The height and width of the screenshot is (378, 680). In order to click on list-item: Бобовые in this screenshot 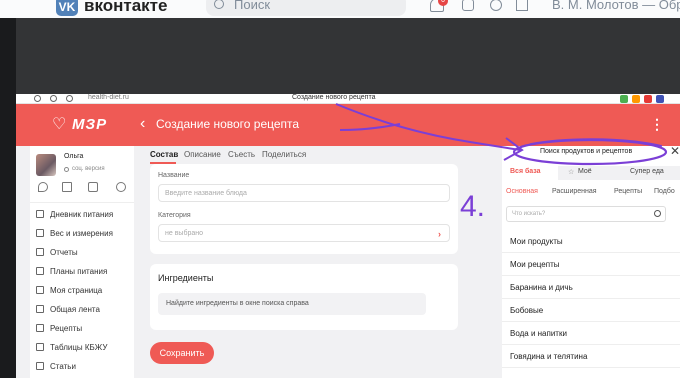, I will do `click(591, 310)`.